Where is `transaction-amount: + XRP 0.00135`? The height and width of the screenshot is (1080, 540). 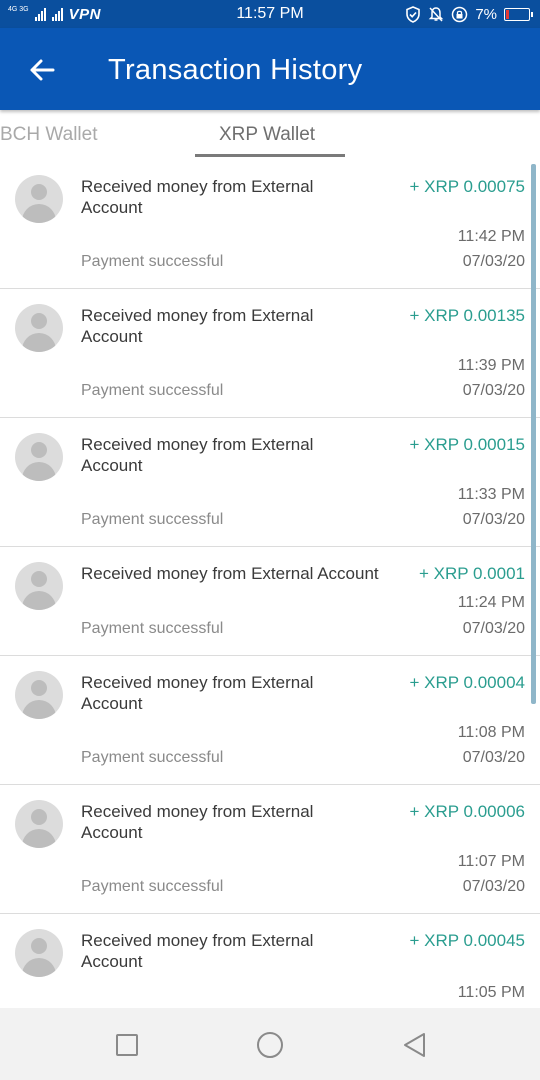
transaction-amount: + XRP 0.00135 is located at coordinates (467, 315).